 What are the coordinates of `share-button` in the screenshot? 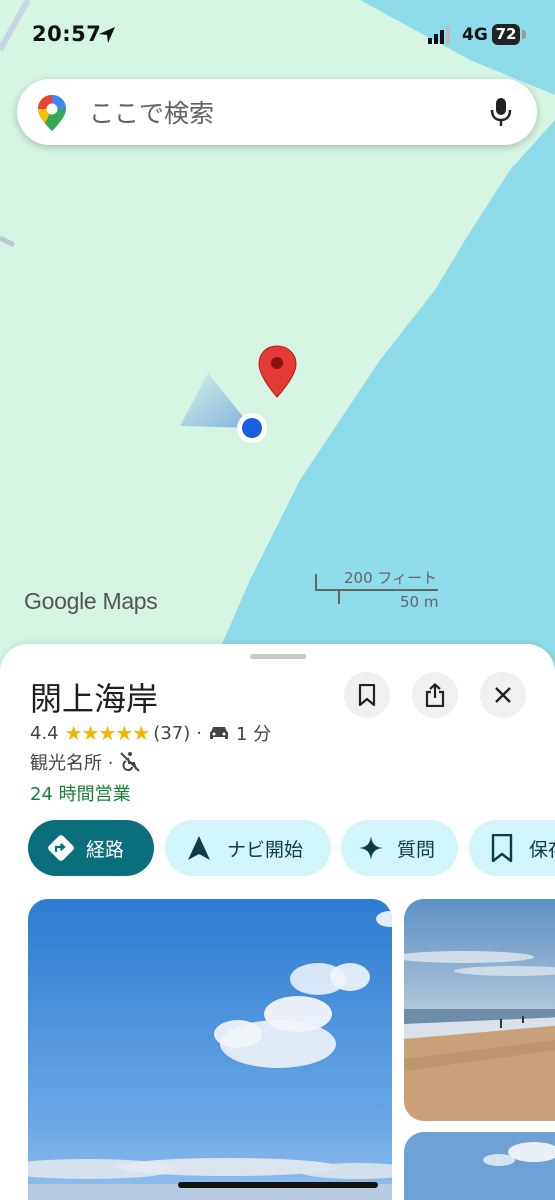 It's located at (435, 695).